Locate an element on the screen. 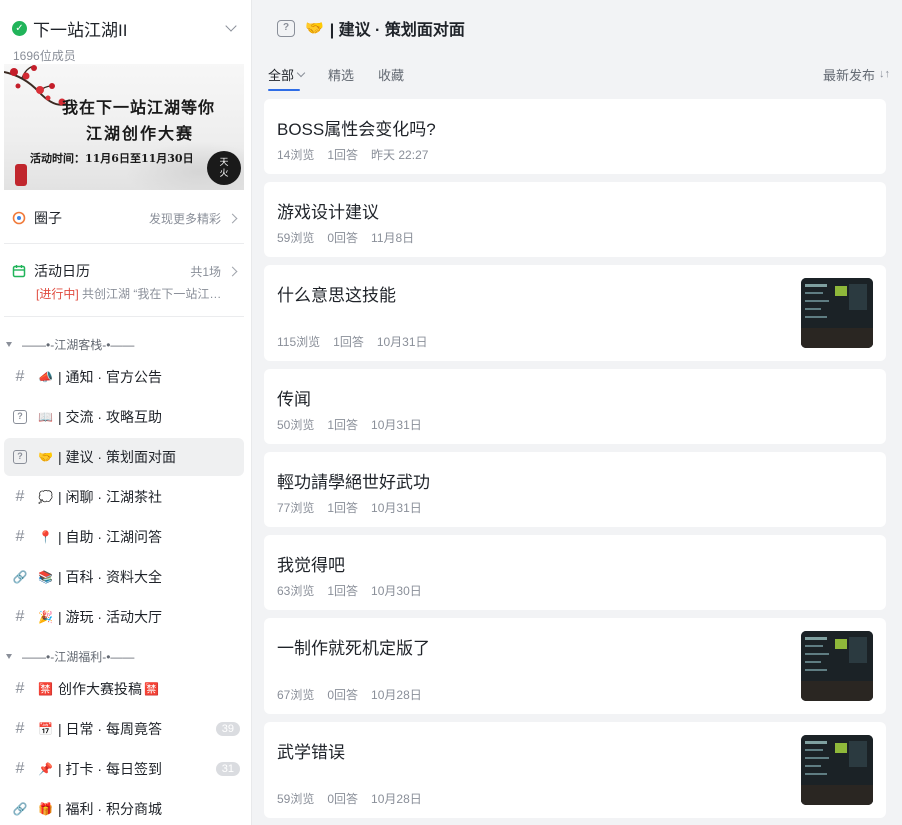  sidebar-item-calendar: 活动日历 共1场 is located at coordinates (124, 271).